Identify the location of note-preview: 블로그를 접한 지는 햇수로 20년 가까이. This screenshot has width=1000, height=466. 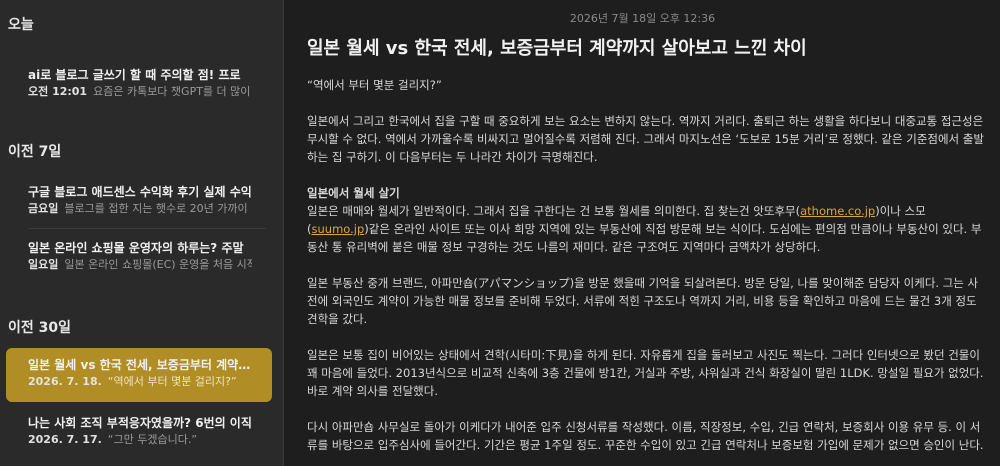
(156, 208).